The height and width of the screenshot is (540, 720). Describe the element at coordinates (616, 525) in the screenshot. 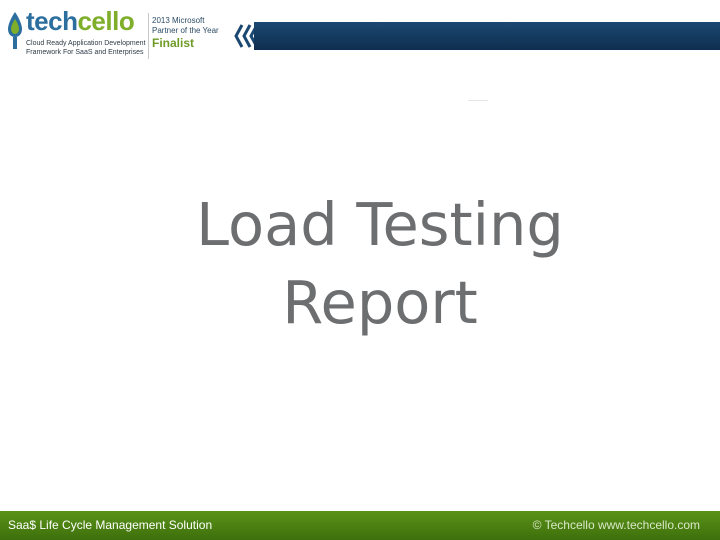

I see `footer-copyright: © Techcello www.techcello.com` at that location.